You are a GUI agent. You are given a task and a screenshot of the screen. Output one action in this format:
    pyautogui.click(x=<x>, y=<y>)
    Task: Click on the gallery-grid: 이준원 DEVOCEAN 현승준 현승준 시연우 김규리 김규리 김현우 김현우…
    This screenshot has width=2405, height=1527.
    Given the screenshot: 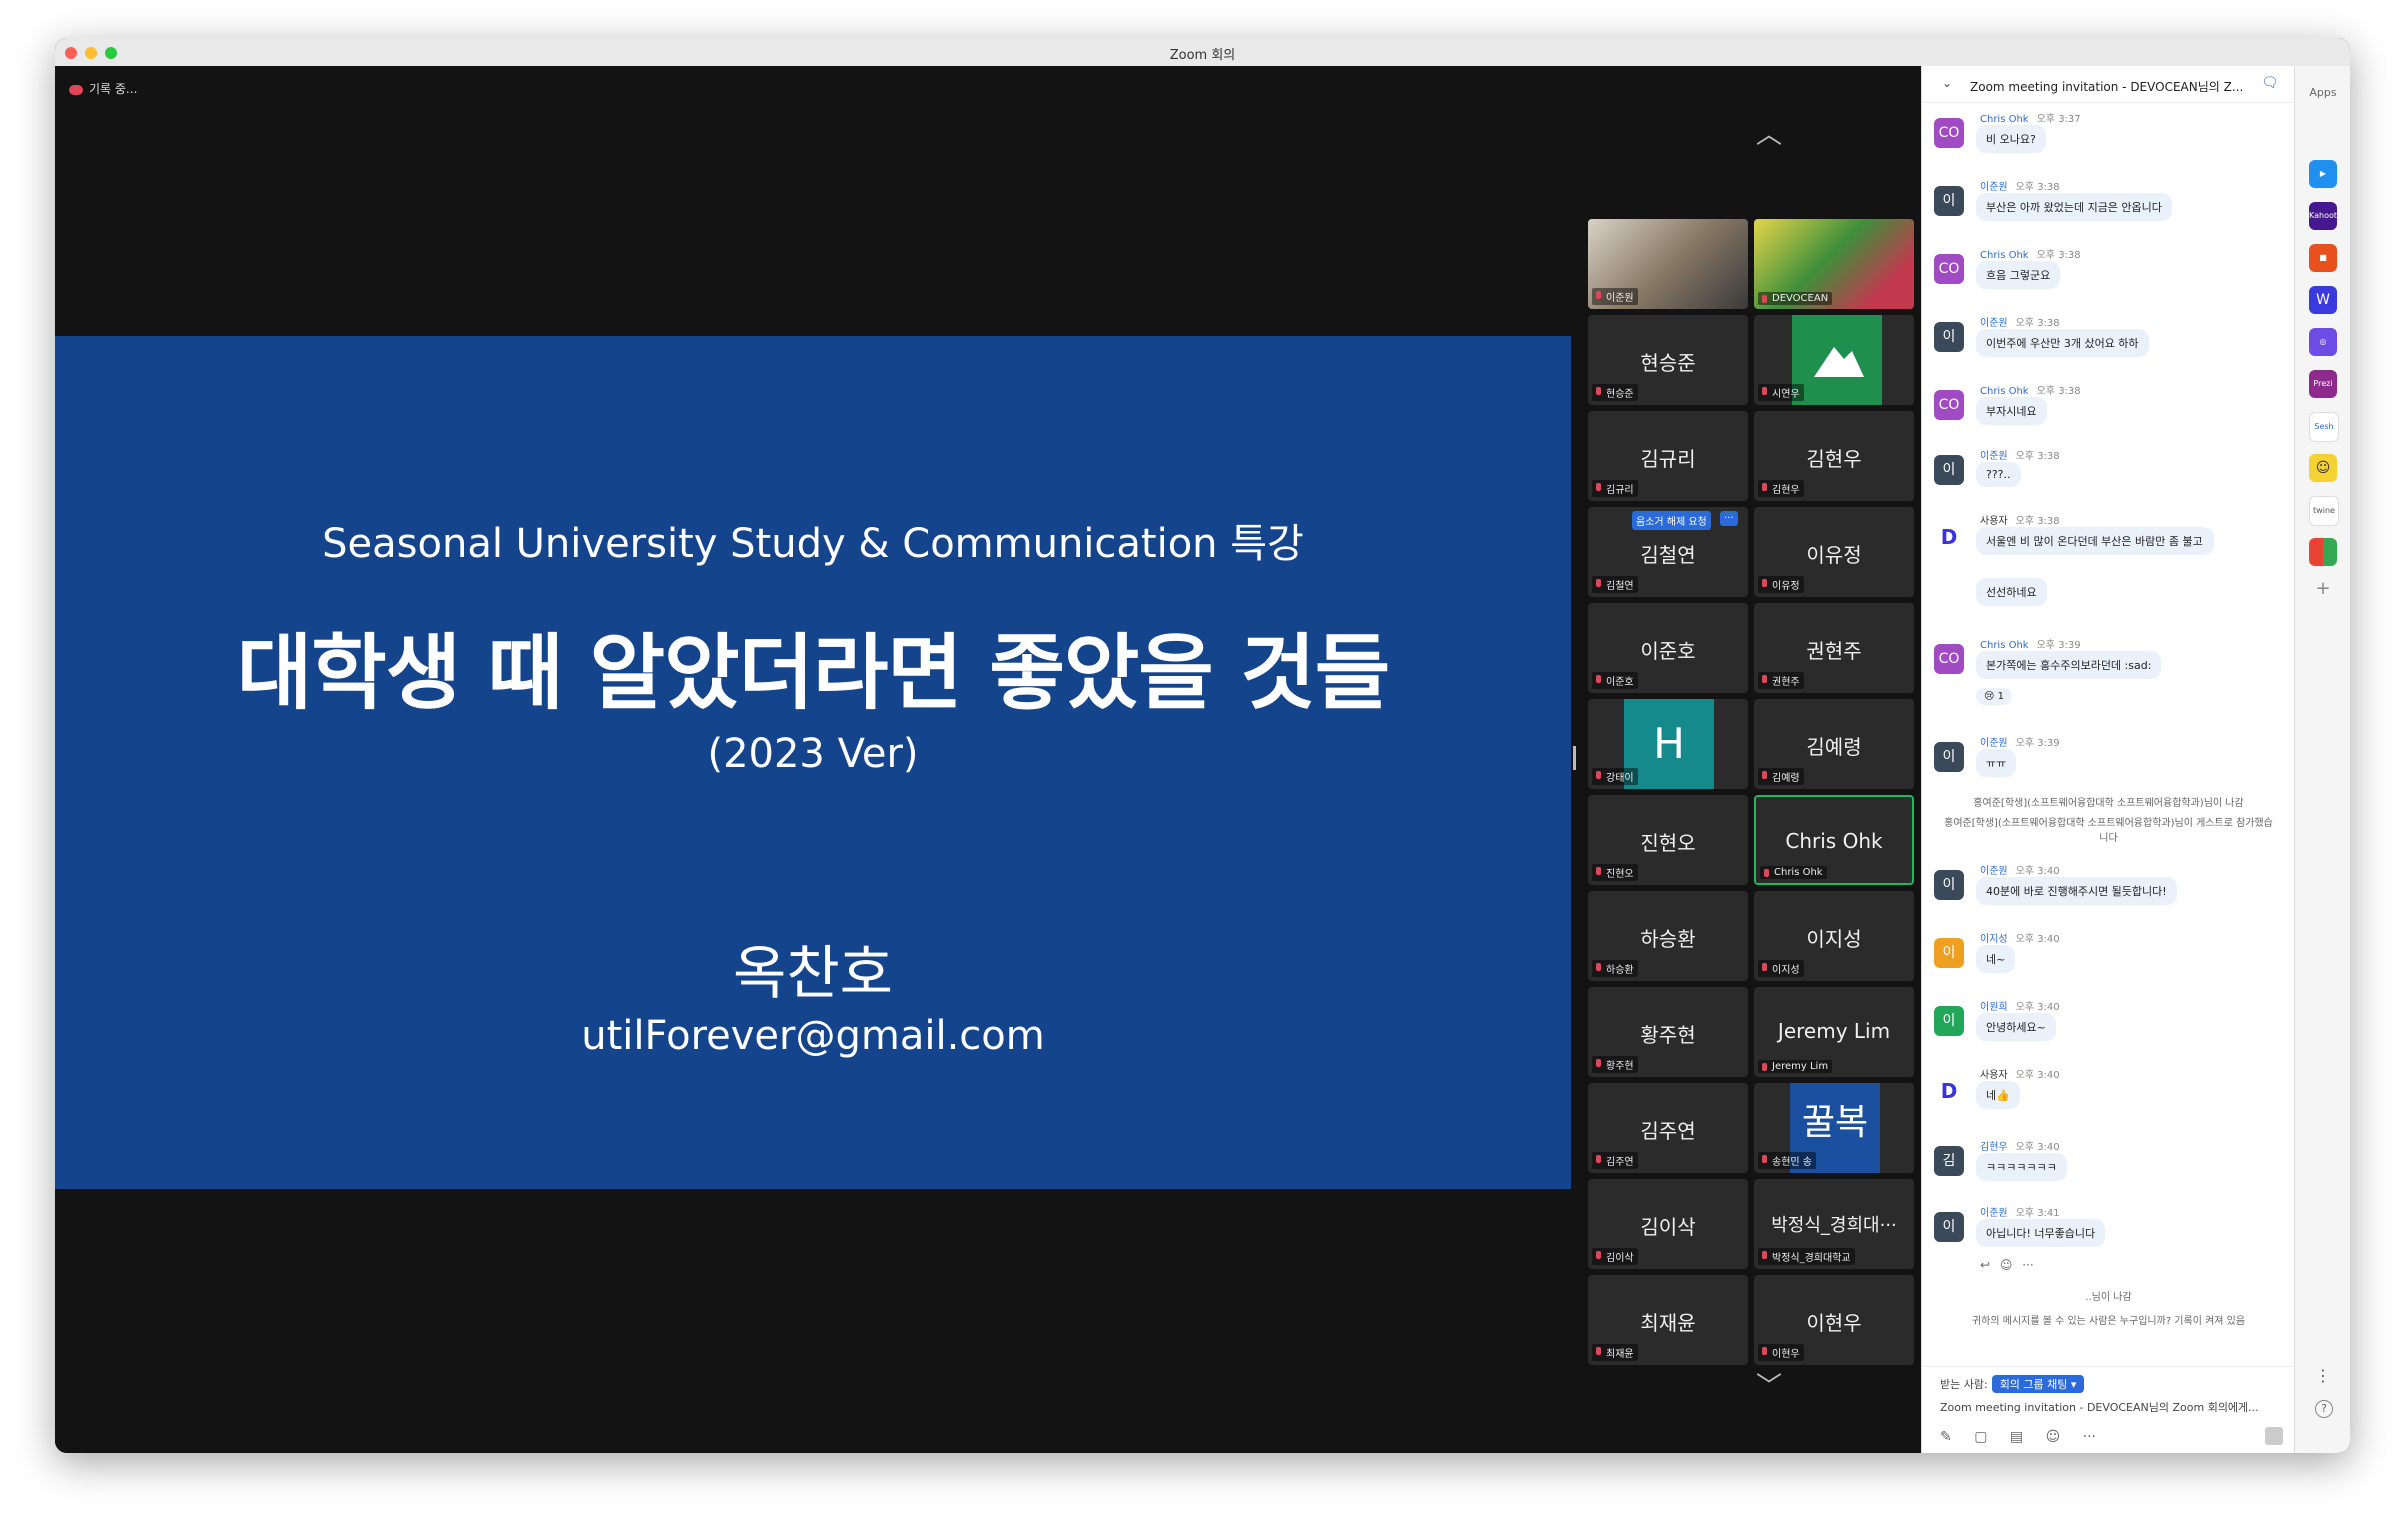 What is the action you would take?
    pyautogui.click(x=1751, y=792)
    